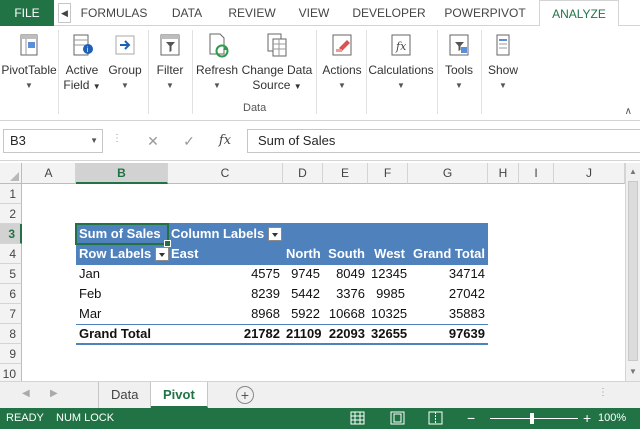  What do you see at coordinates (11, 173) in the screenshot?
I see `select-all-corner` at bounding box center [11, 173].